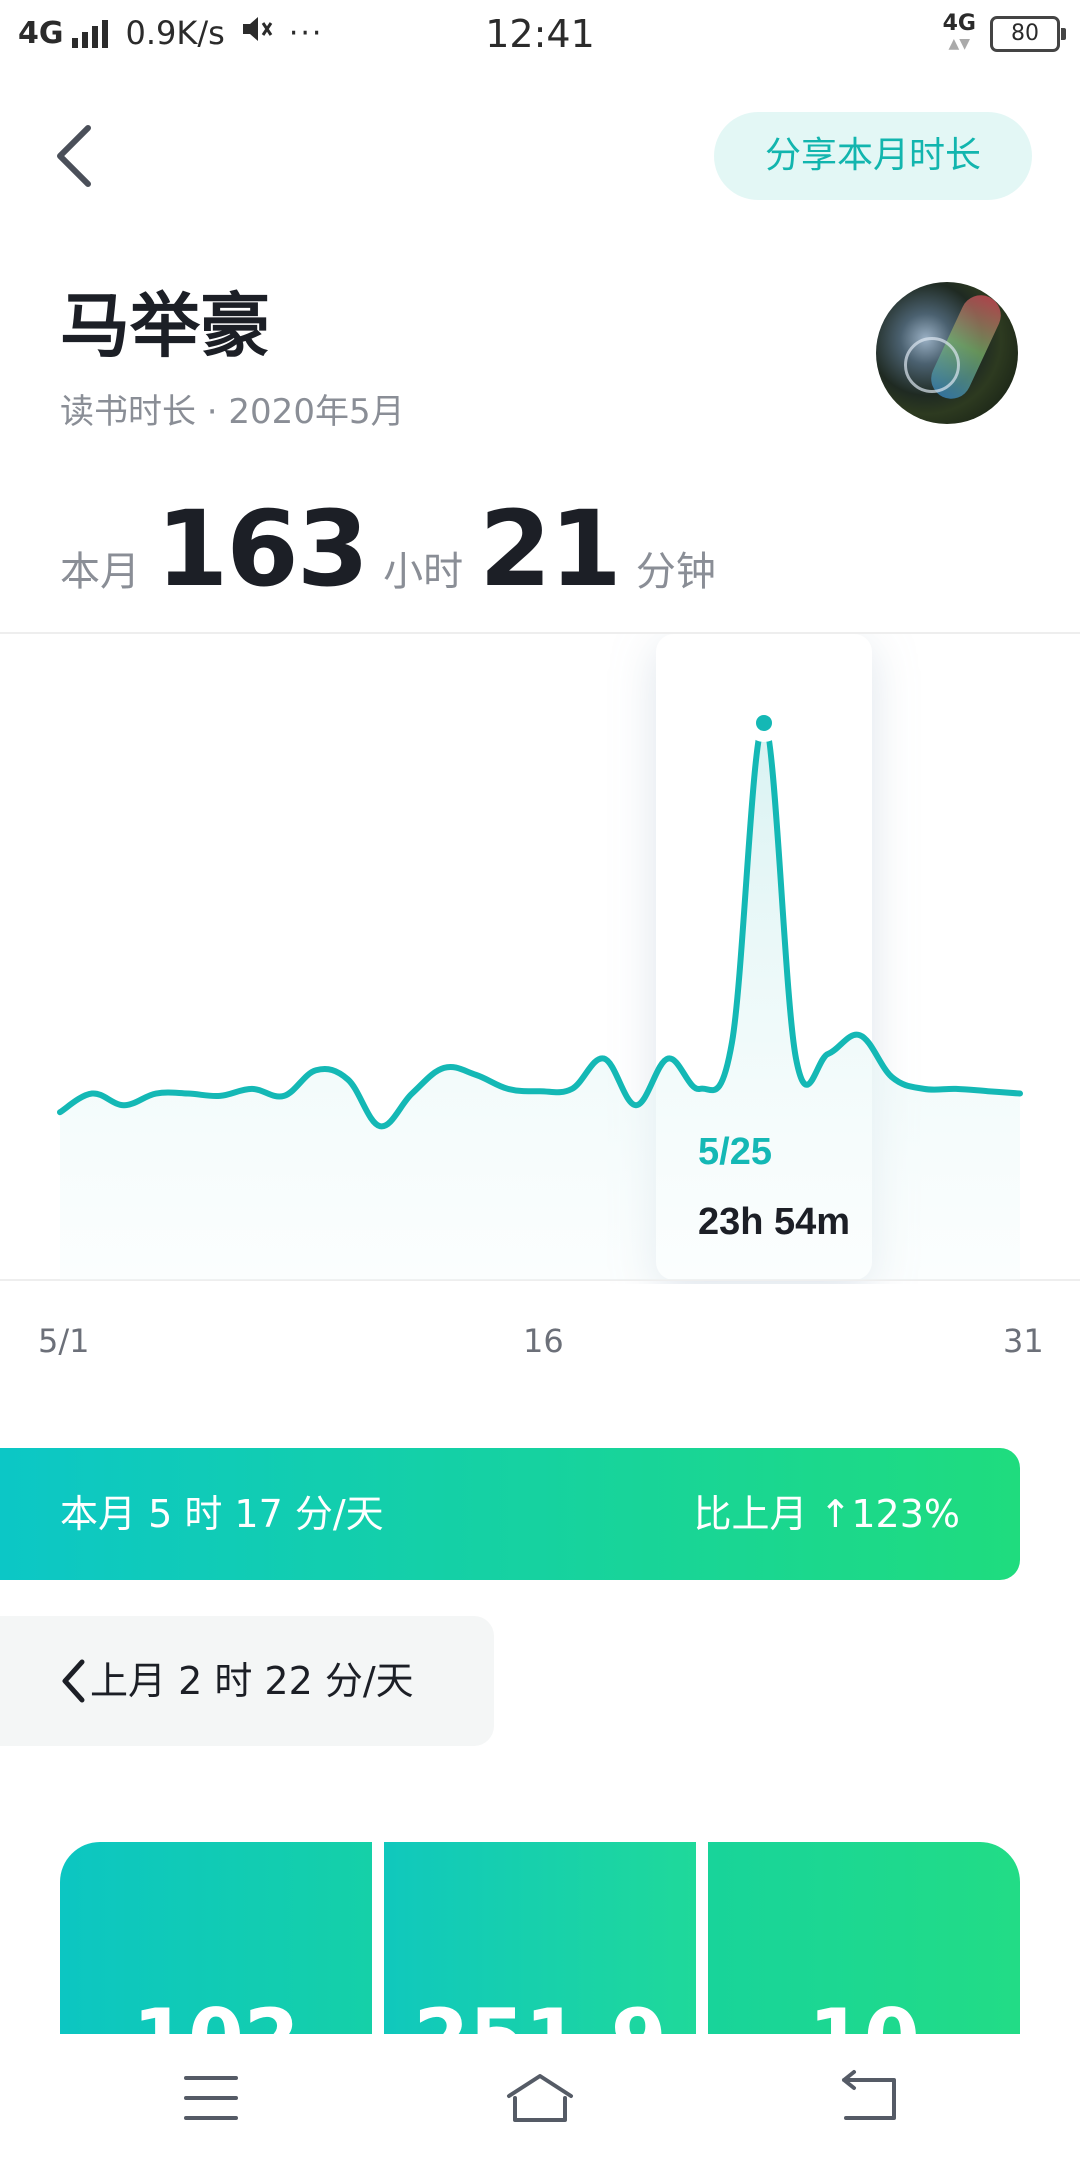 Image resolution: width=1080 pixels, height=2160 pixels. I want to click on highlight-date: 5/25, so click(735, 1152).